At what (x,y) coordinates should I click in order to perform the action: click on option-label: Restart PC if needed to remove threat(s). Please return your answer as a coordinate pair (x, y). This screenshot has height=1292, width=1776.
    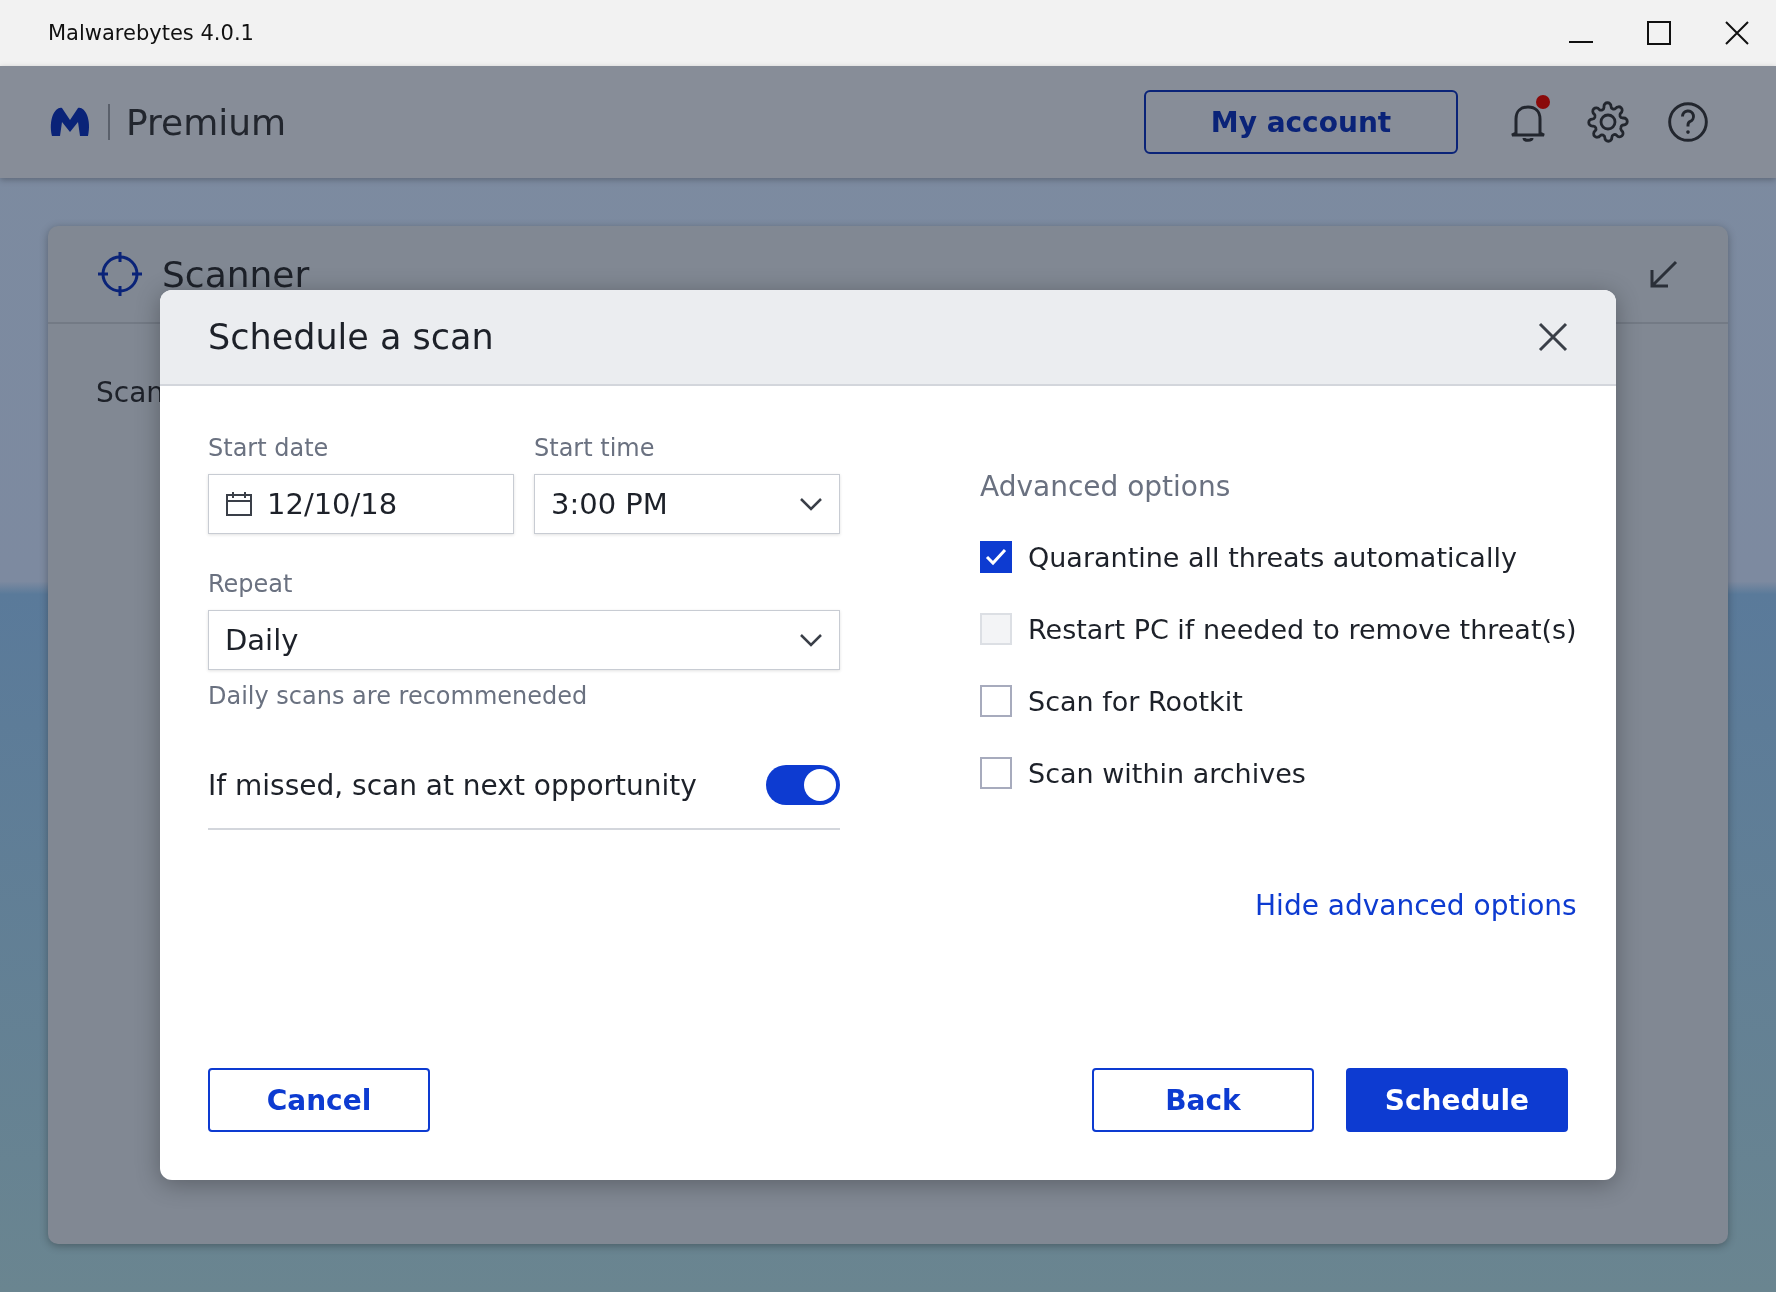
    Looking at the image, I should click on (1302, 629).